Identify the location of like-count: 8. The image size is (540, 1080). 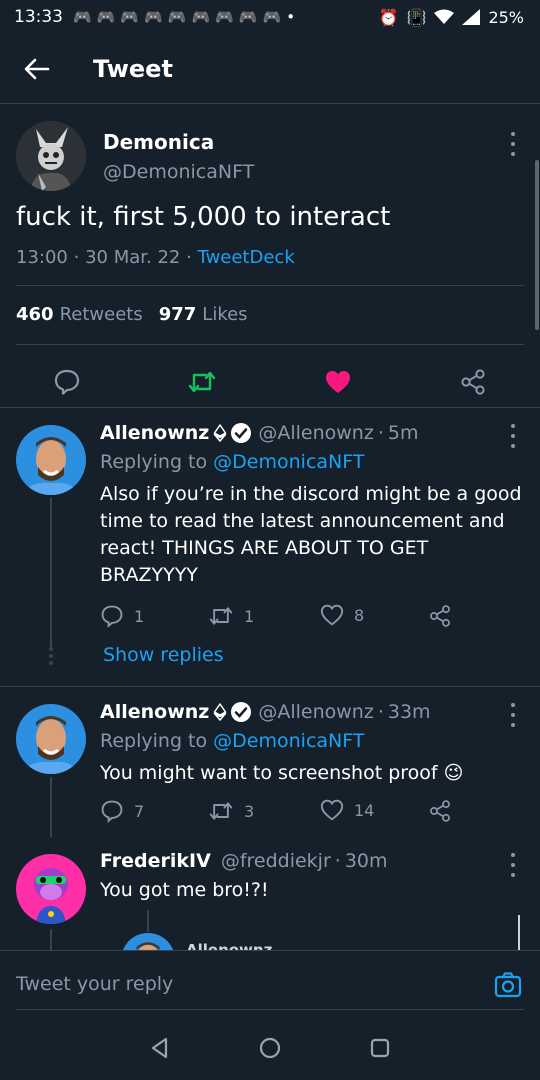
(359, 615).